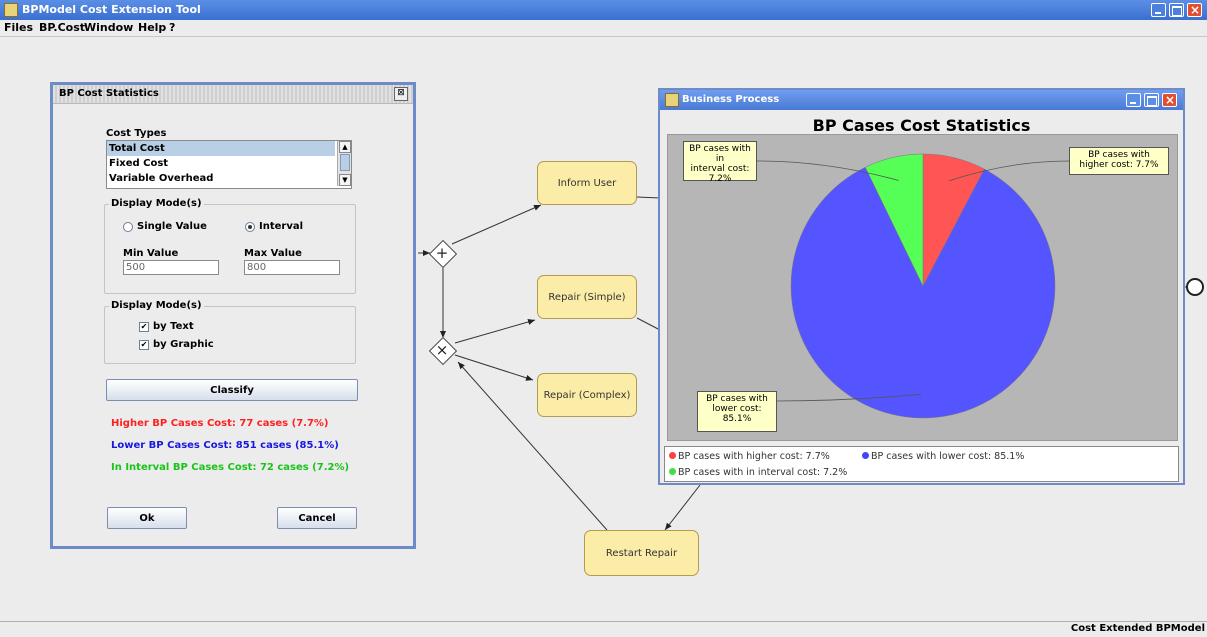  I want to click on ok-button: Ok, so click(147, 518).